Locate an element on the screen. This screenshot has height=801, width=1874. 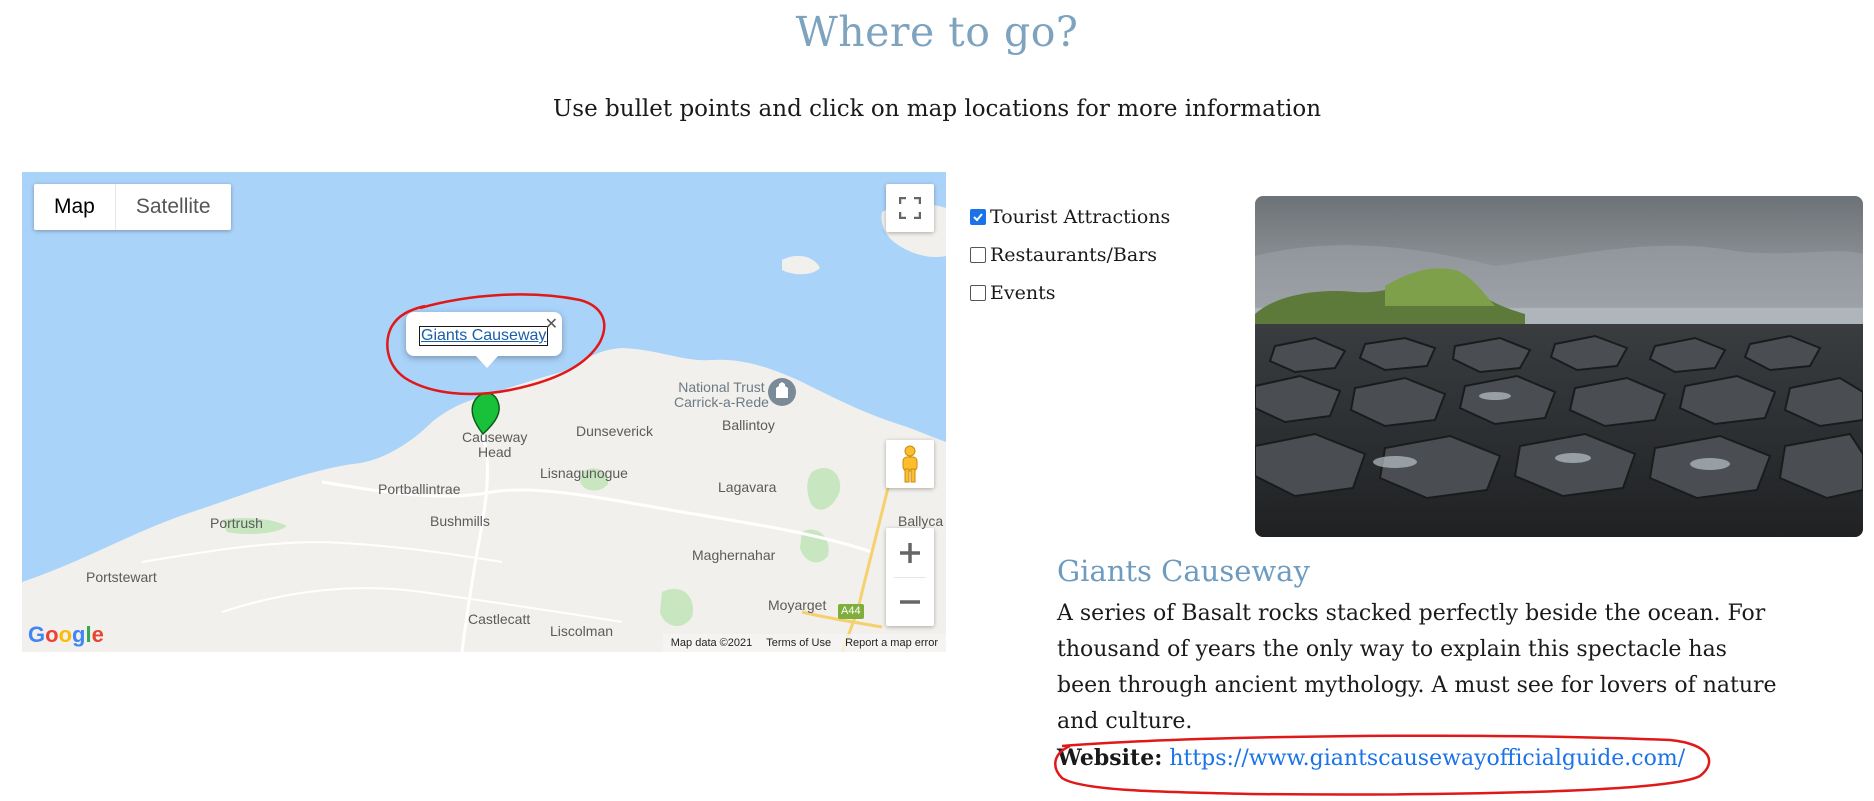
filter-label: Restaurants/Bars is located at coordinates (1074, 255).